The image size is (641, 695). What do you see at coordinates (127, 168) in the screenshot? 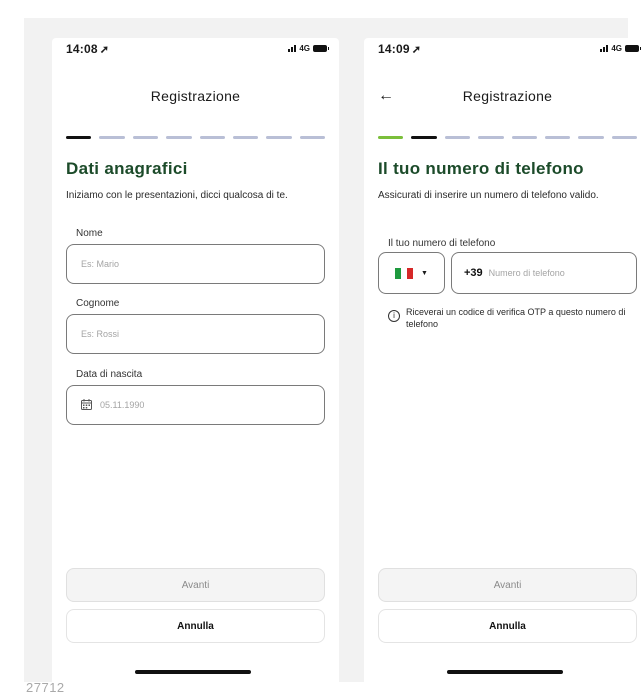
I see `section-heading: Dati anagrafici` at bounding box center [127, 168].